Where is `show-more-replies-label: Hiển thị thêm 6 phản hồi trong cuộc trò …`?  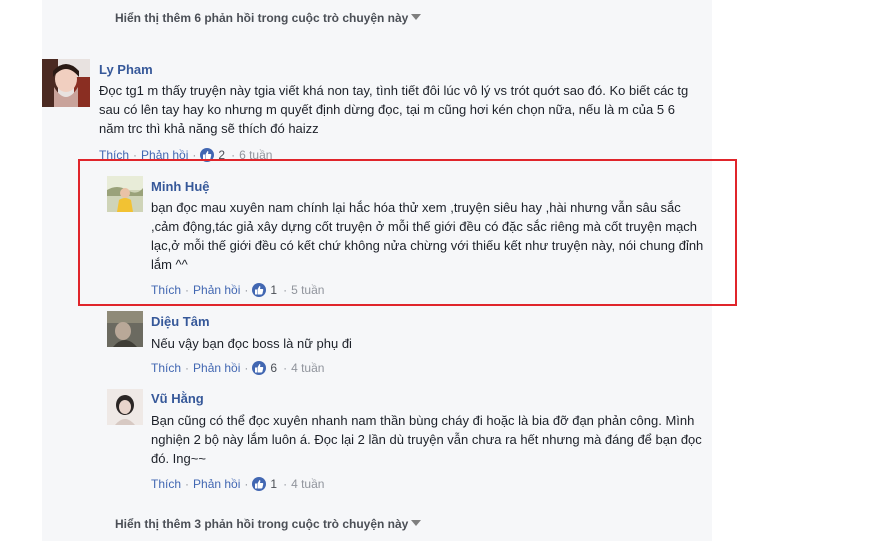 show-more-replies-label: Hiển thị thêm 6 phản hồi trong cuộc trò … is located at coordinates (262, 18).